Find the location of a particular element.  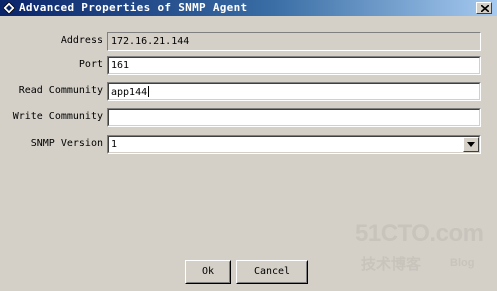

port-value: 161 is located at coordinates (120, 65).